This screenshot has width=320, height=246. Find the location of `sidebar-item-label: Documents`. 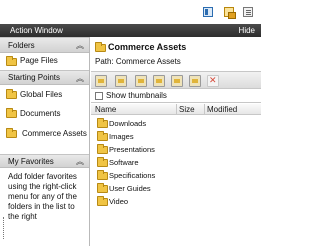

sidebar-item-label: Documents is located at coordinates (40, 113).